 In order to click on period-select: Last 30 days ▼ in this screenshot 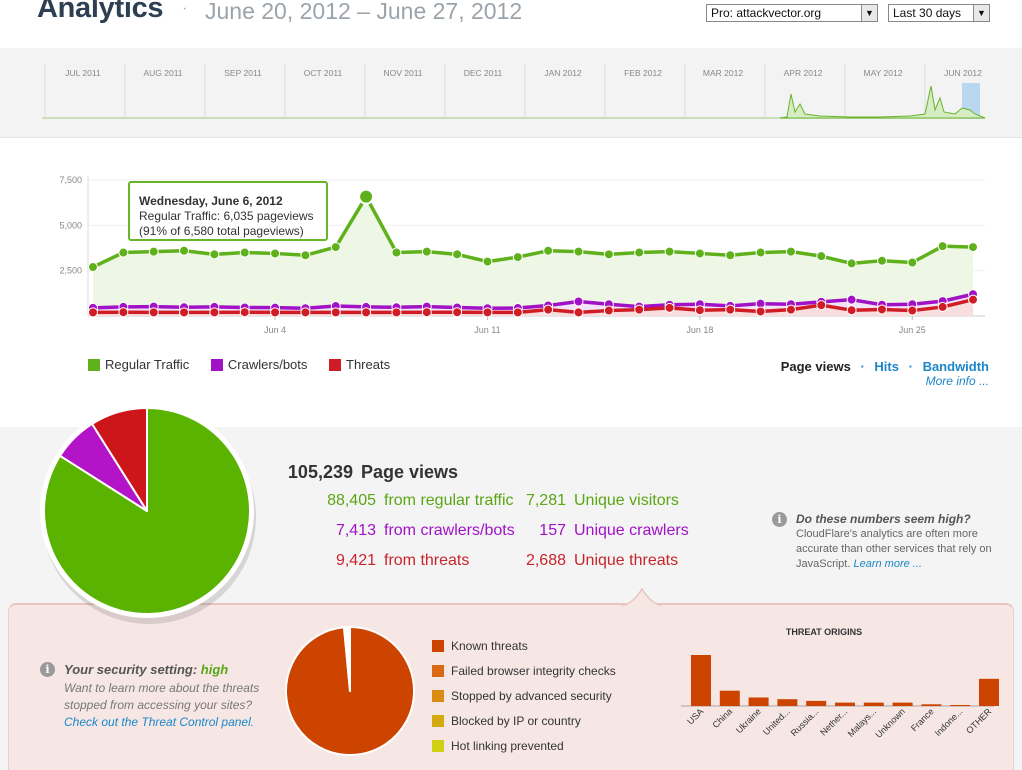, I will do `click(939, 13)`.